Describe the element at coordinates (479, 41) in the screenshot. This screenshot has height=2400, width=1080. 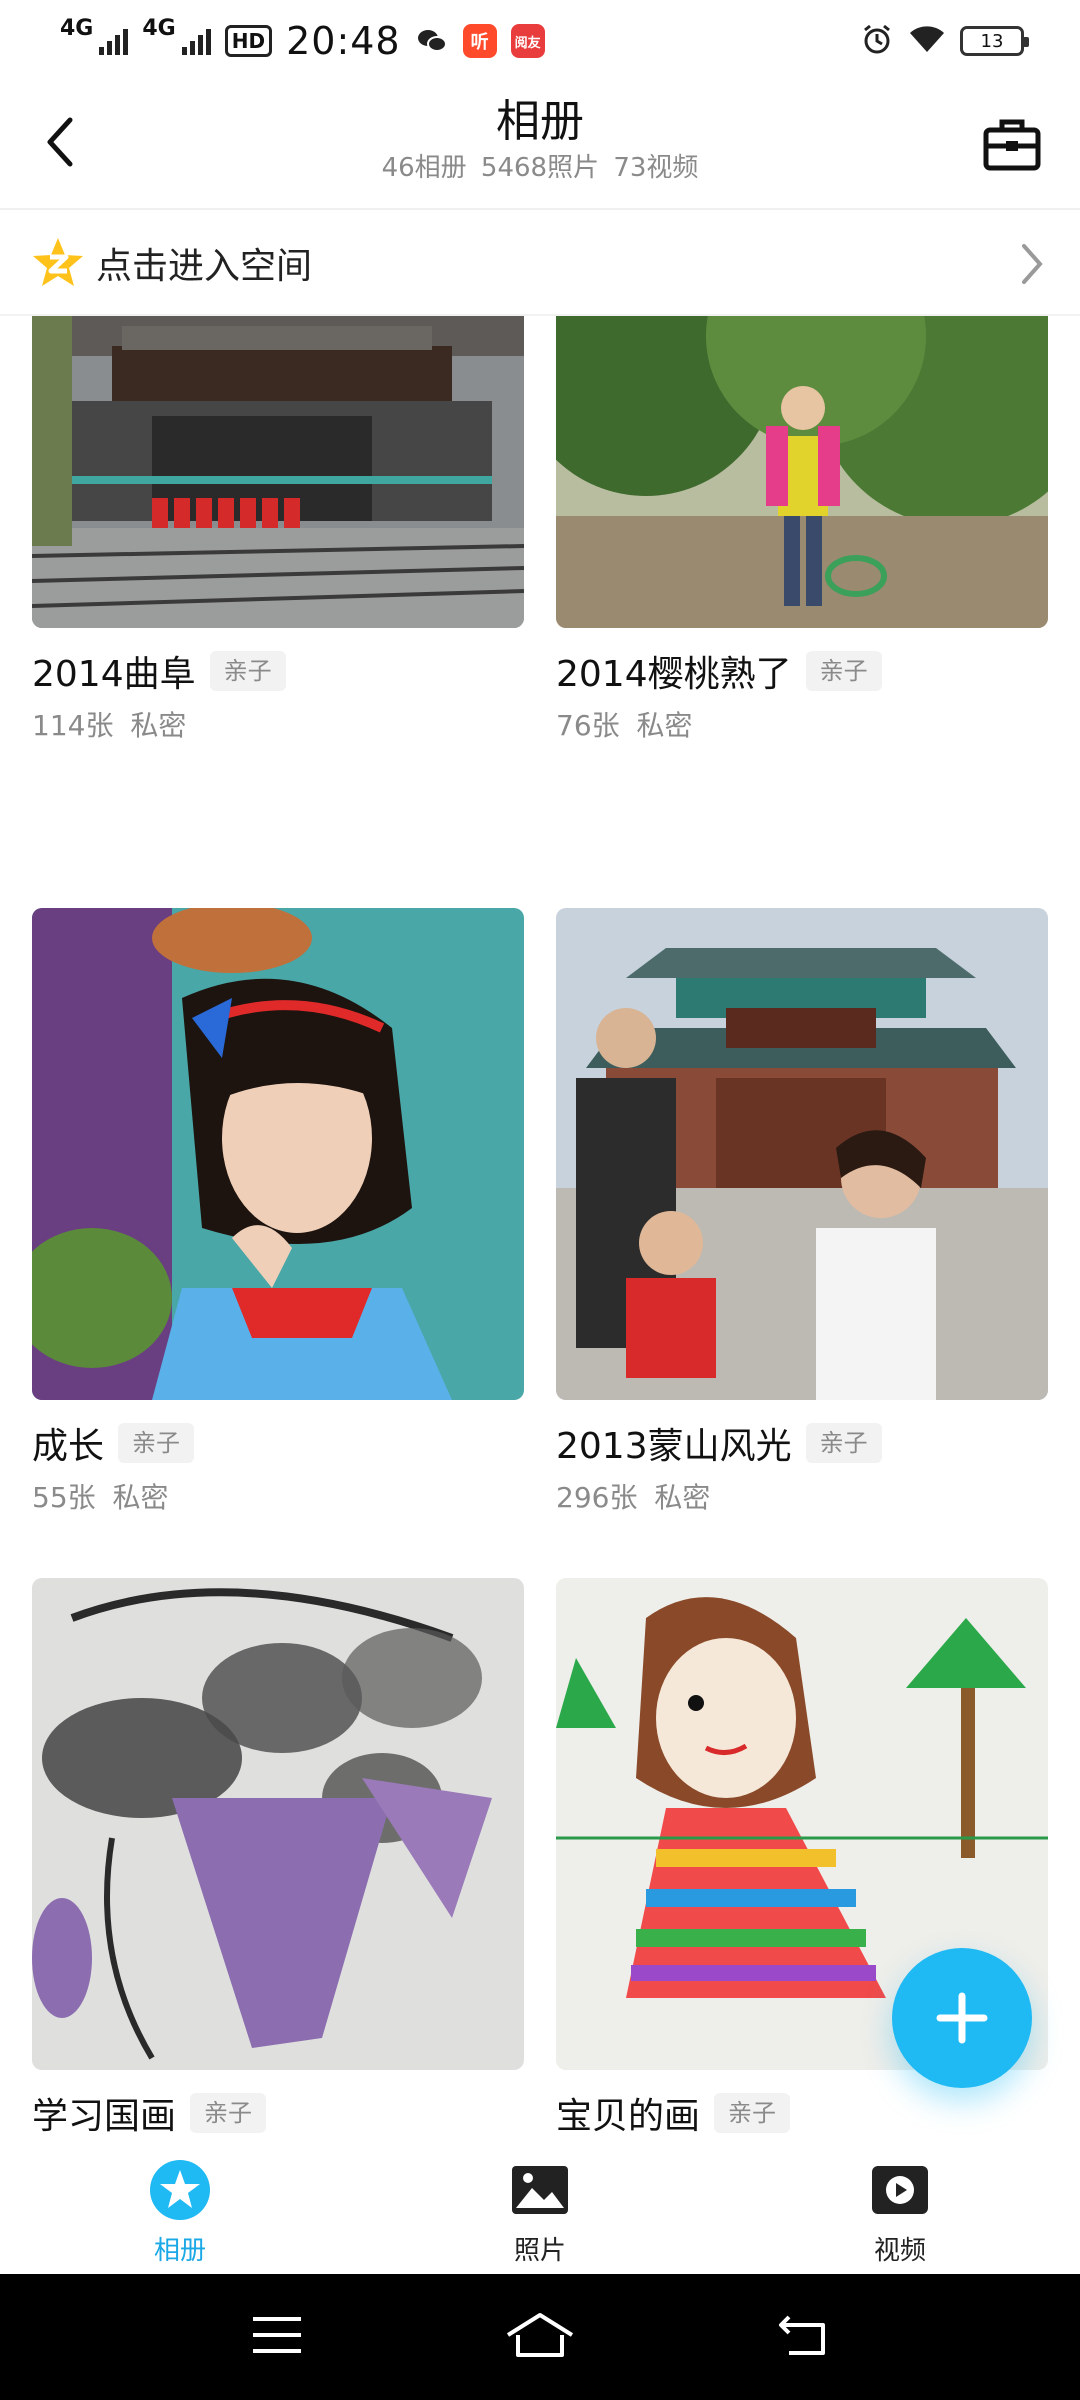
I see `ting-app-icon: 听` at that location.